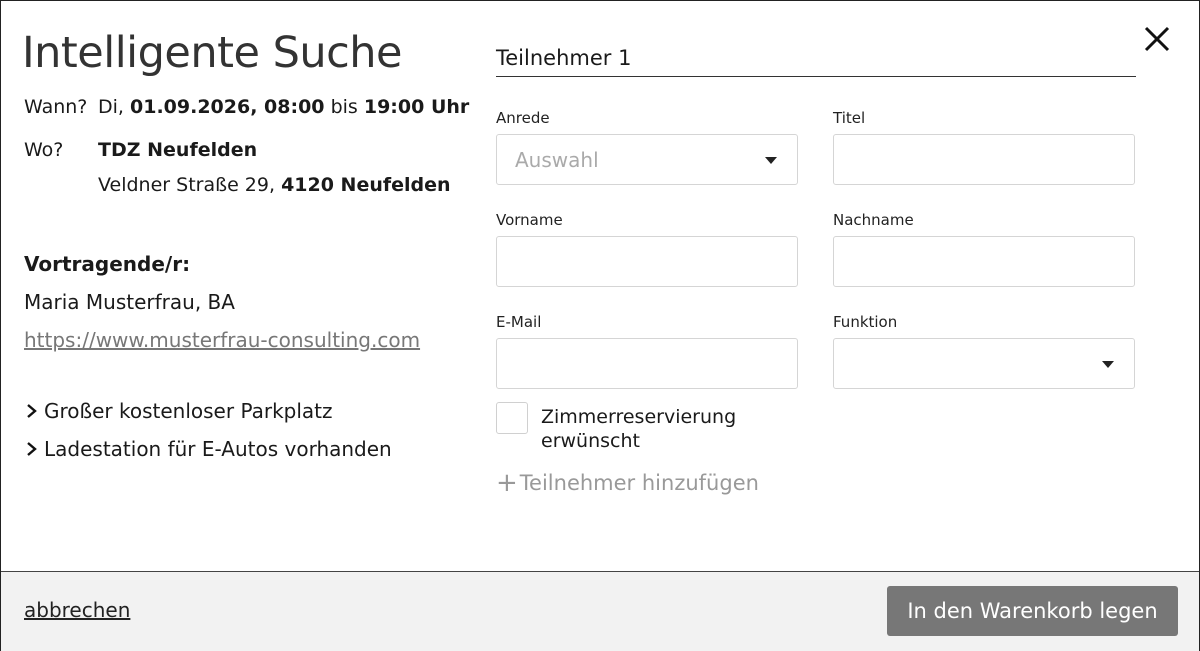  What do you see at coordinates (416, 107) in the screenshot?
I see `when-end: 19:00 Uhr` at bounding box center [416, 107].